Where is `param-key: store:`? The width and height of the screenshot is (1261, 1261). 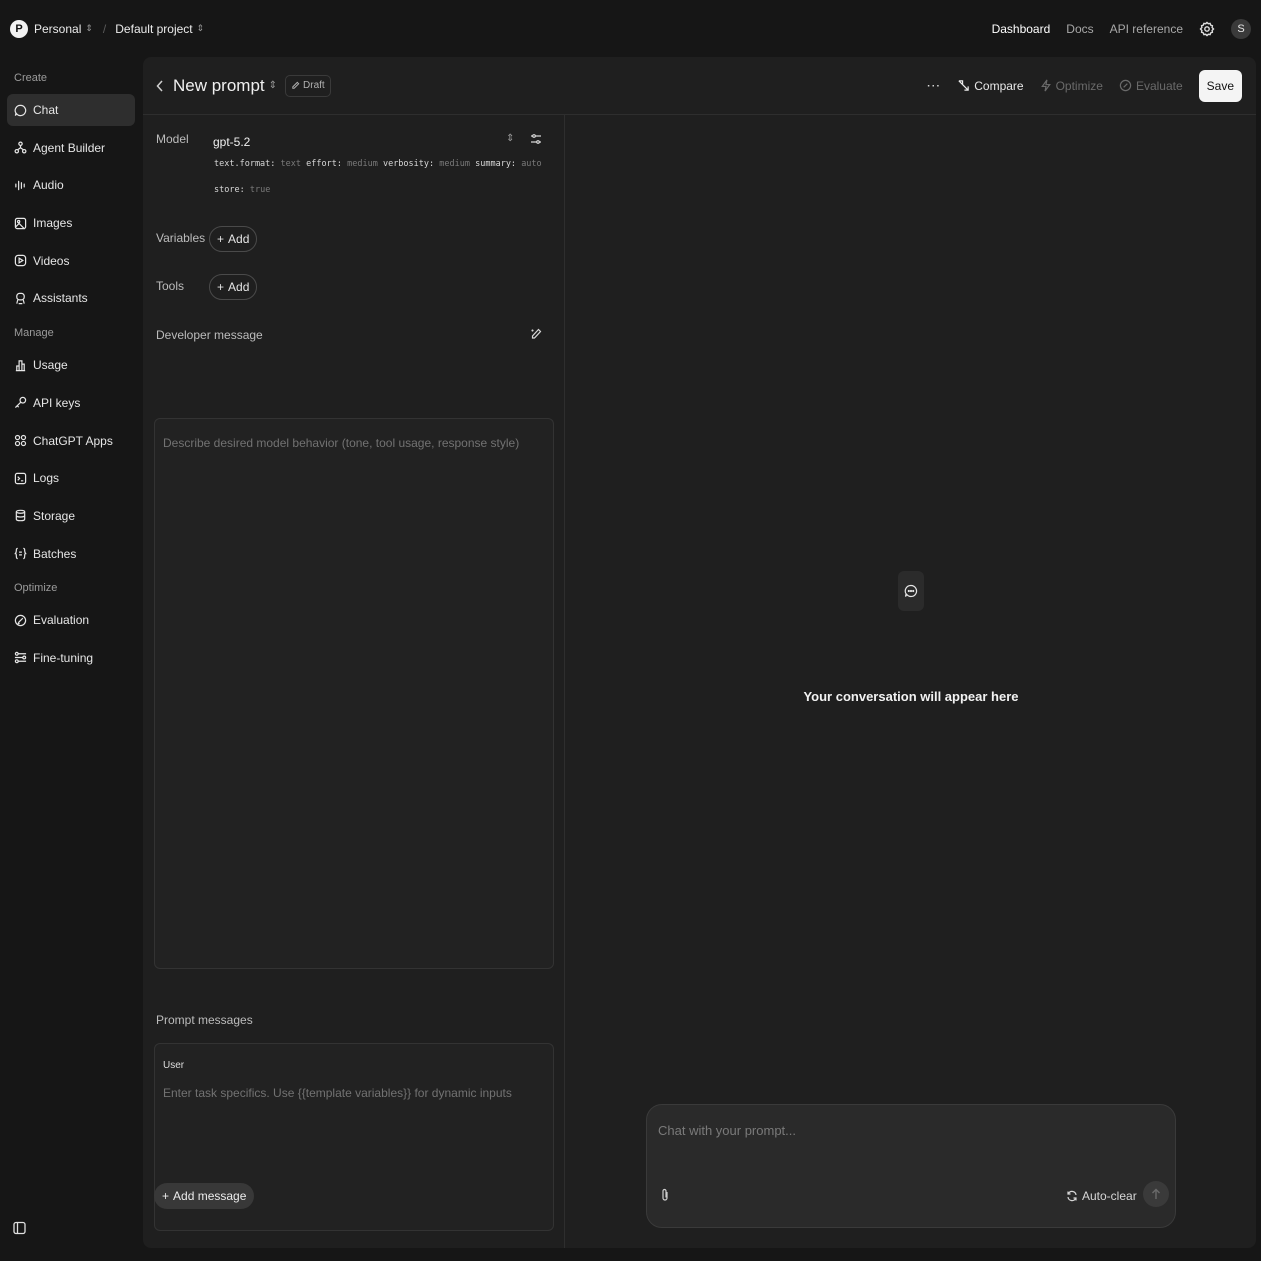 param-key: store: is located at coordinates (229, 190).